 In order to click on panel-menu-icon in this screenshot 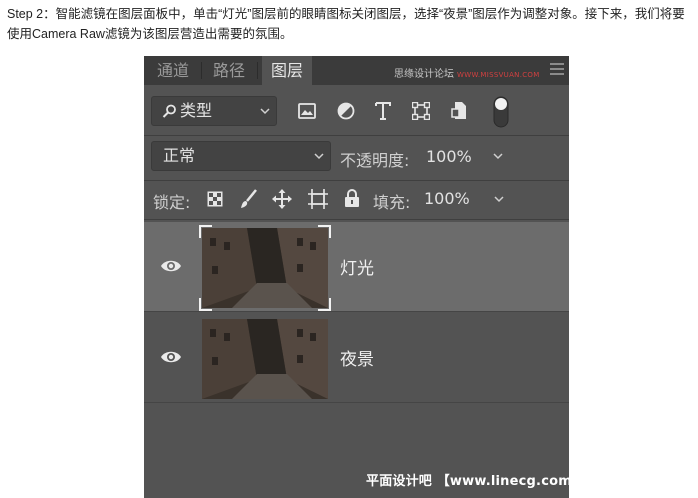, I will do `click(557, 69)`.